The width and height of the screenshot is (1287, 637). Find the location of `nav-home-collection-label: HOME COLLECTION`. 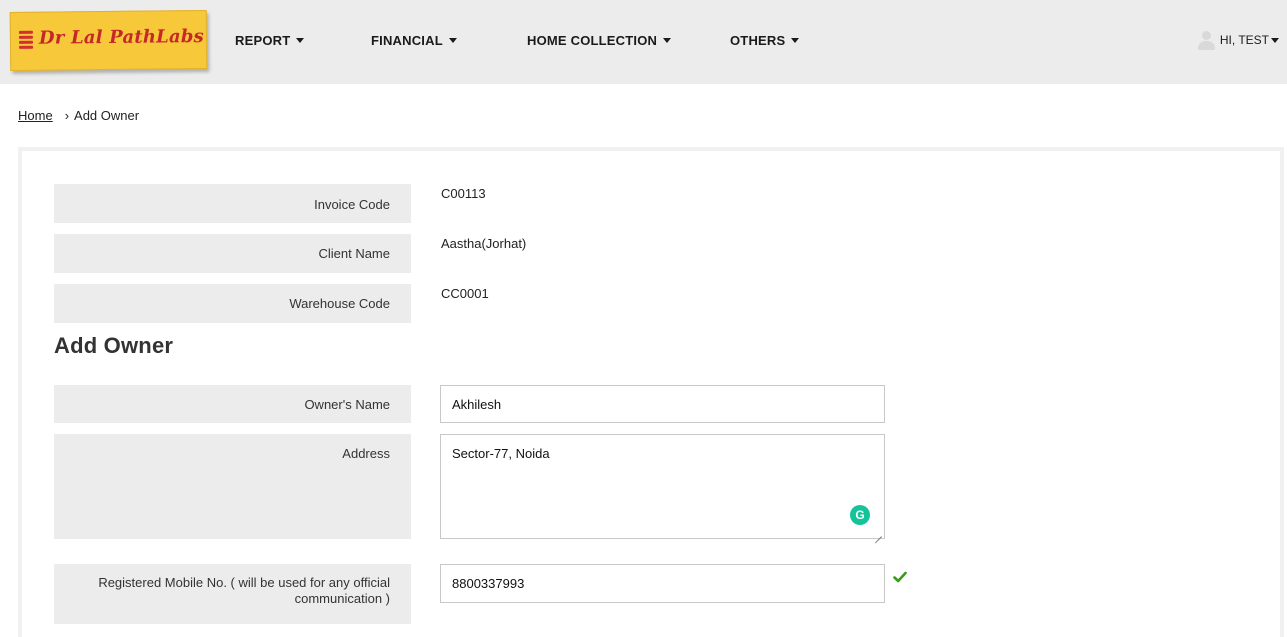

nav-home-collection-label: HOME COLLECTION is located at coordinates (592, 40).